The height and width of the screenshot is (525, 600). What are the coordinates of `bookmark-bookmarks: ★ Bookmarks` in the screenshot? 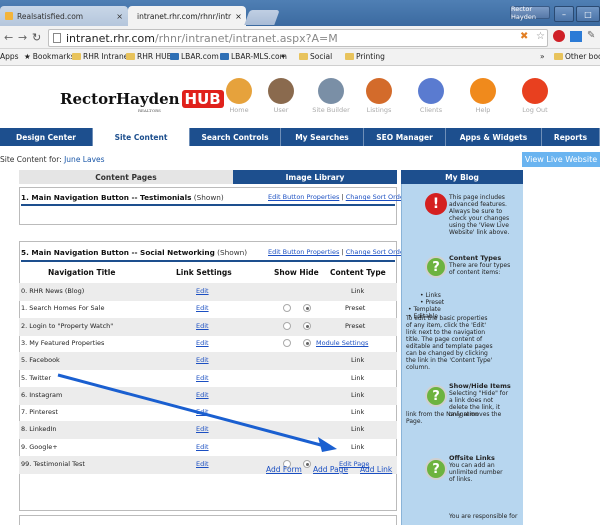 It's located at (49, 56).